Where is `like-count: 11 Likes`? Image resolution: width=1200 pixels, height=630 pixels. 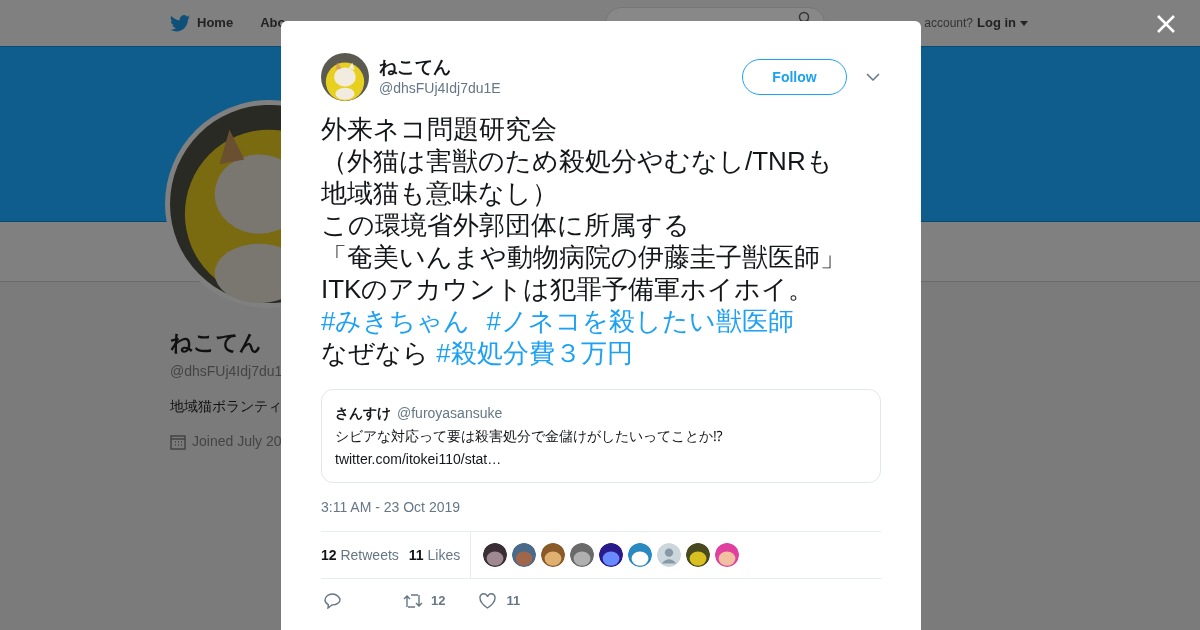
like-count: 11 Likes is located at coordinates (434, 555).